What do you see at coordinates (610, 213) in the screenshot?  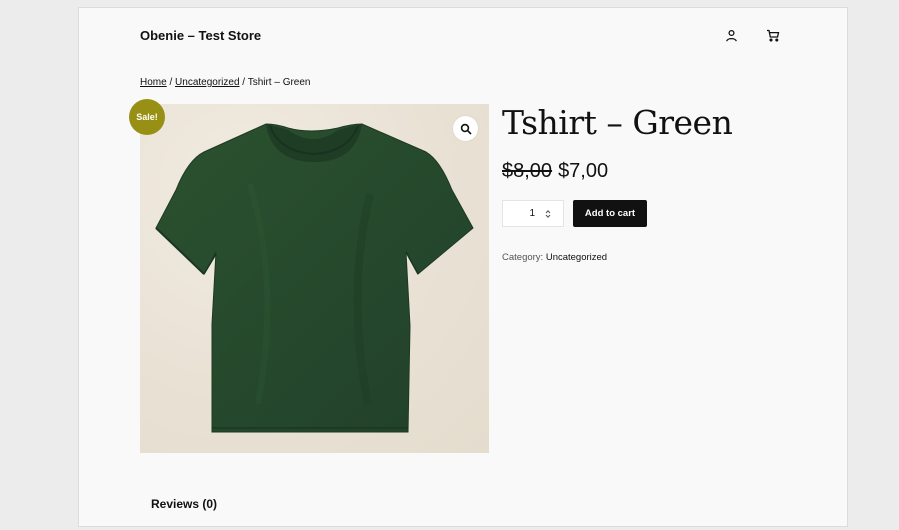 I see `add-to-cart-button: Add to cart` at bounding box center [610, 213].